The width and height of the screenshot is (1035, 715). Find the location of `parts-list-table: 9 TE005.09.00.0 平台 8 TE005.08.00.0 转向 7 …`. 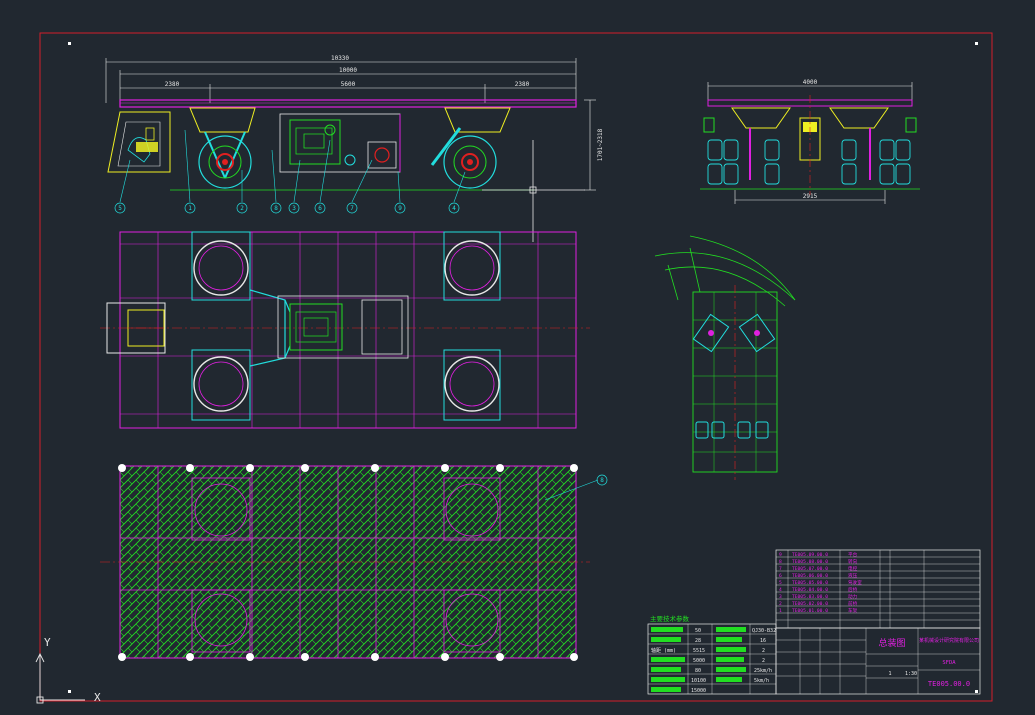

parts-list-table: 9 TE005.09.00.0 平台 8 TE005.08.00.0 转向 7 … is located at coordinates (878, 589).